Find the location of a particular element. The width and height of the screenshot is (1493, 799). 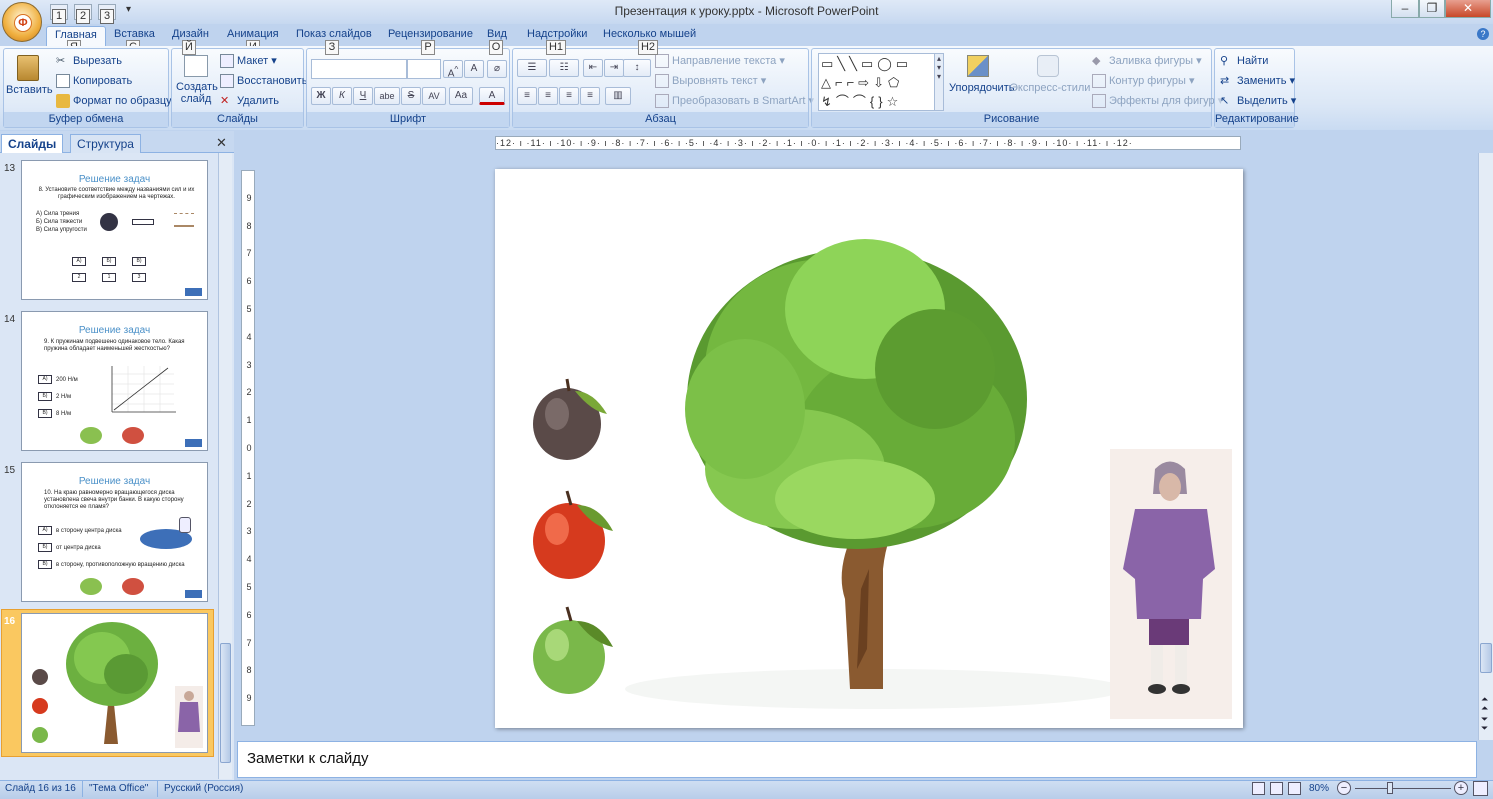

zoom-in-icon: + is located at coordinates (1461, 788).